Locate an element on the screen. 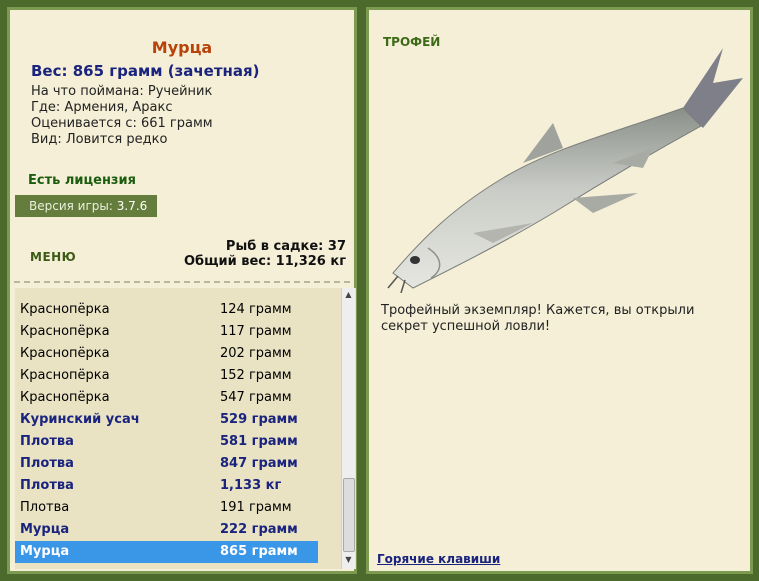 The height and width of the screenshot is (581, 759). catch-fish-weight: 847 грамм is located at coordinates (259, 463).